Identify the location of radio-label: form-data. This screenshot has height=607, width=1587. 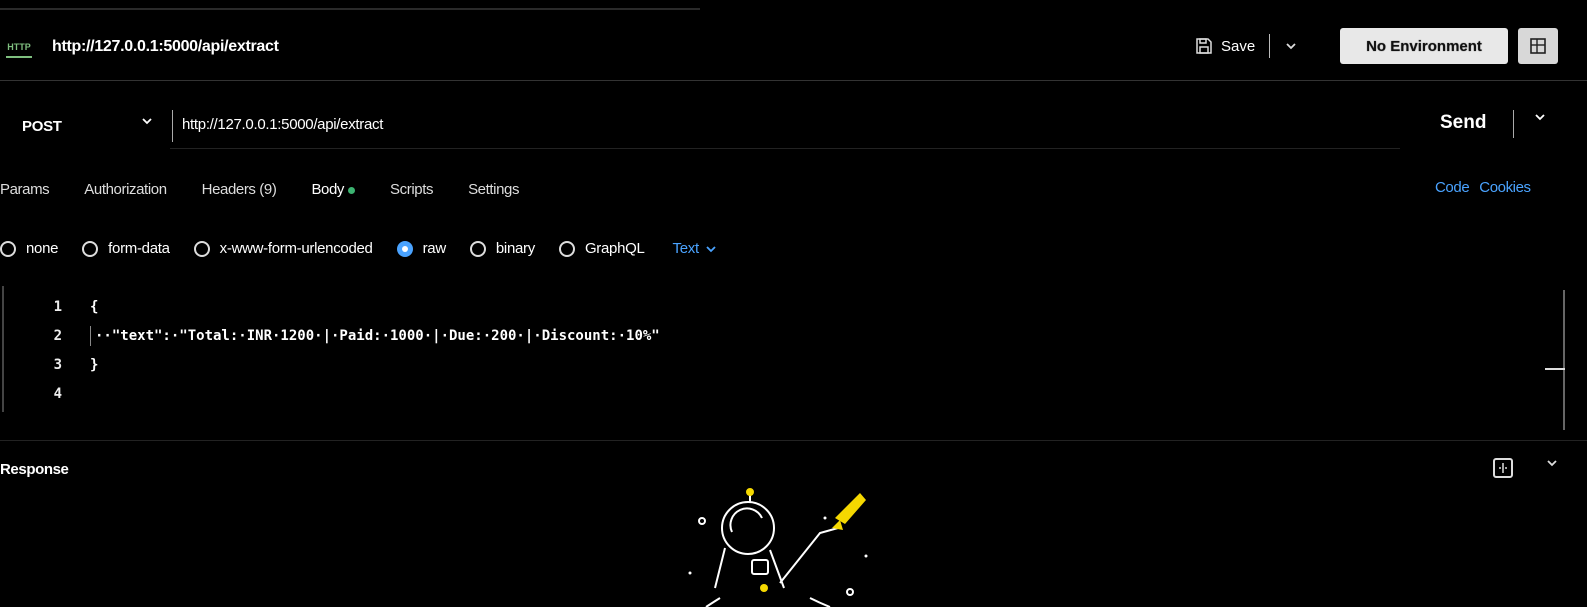
(139, 248).